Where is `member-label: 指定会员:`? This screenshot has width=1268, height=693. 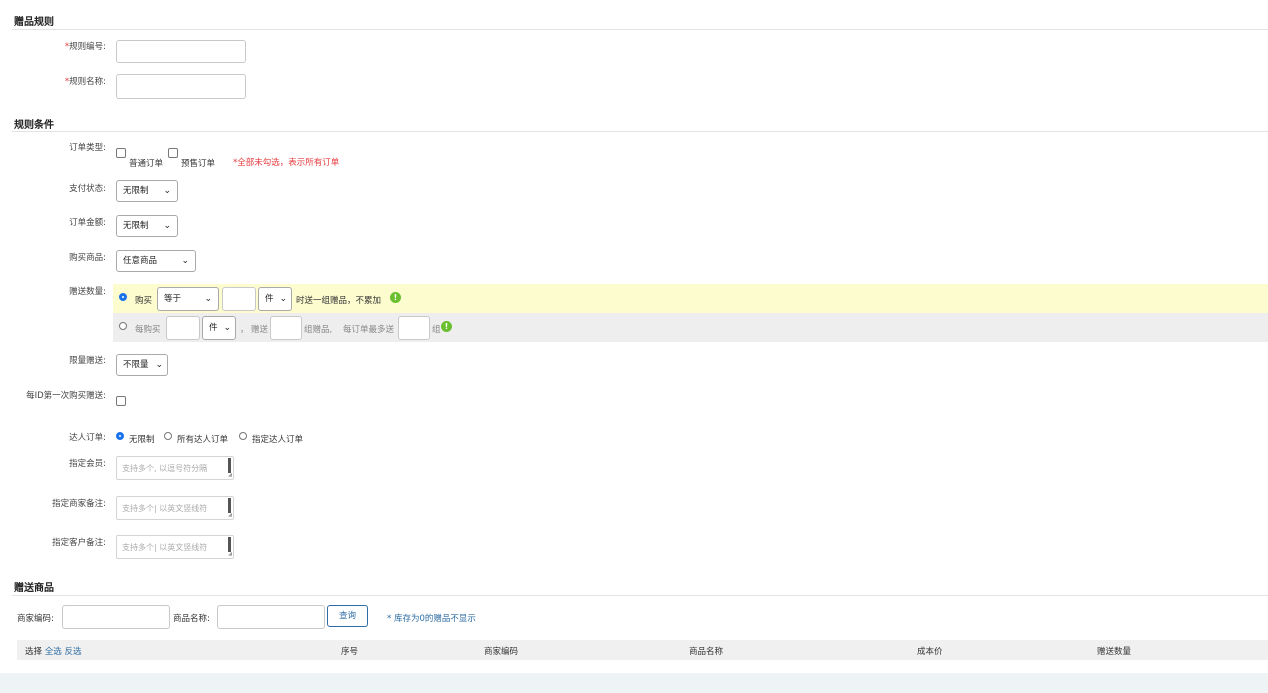 member-label: 指定会员: is located at coordinates (87, 464).